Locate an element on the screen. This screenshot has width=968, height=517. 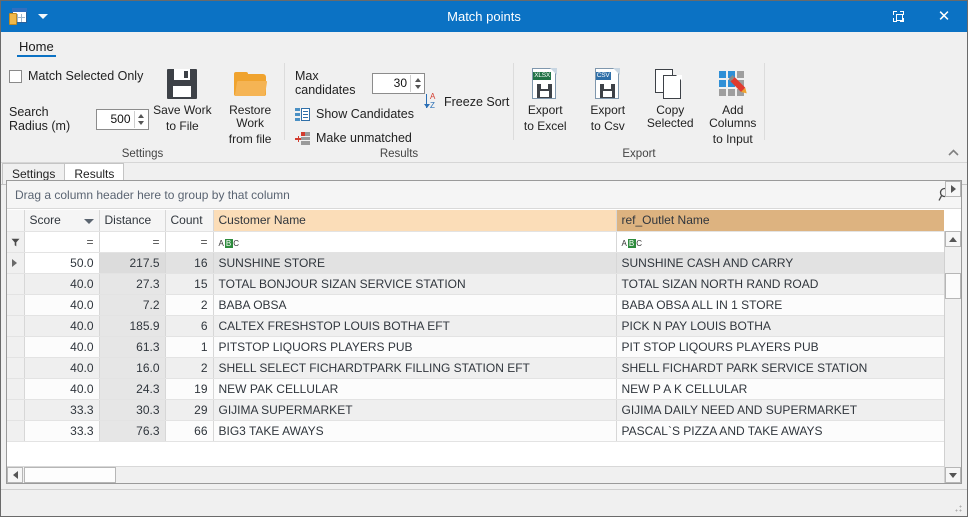
vertical-scrollbar is located at coordinates (952, 357).